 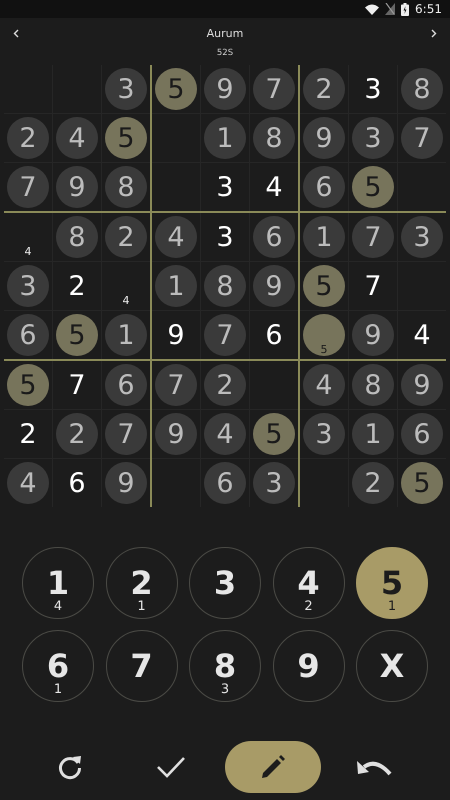 I want to click on number-key: 1 4, so click(x=58, y=583).